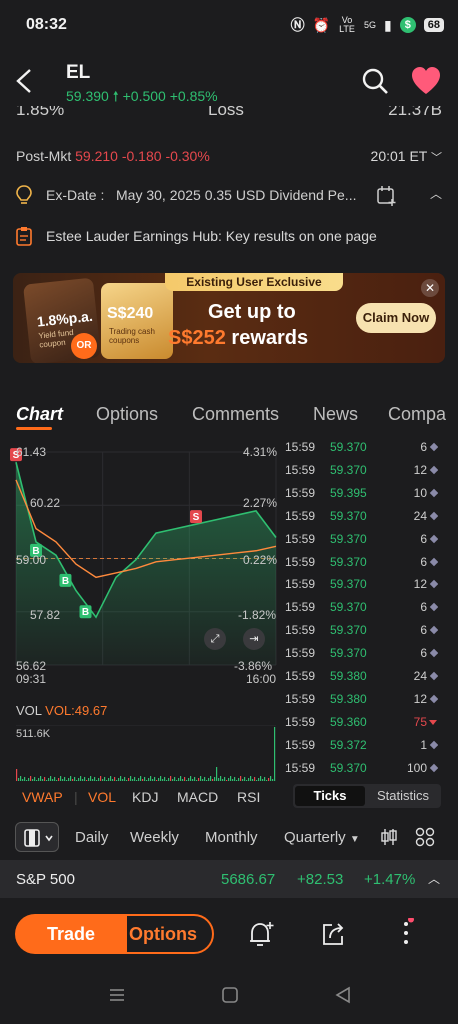 This screenshot has width=458, height=1024. I want to click on jump-to-latest-icon: ⇥, so click(254, 639).